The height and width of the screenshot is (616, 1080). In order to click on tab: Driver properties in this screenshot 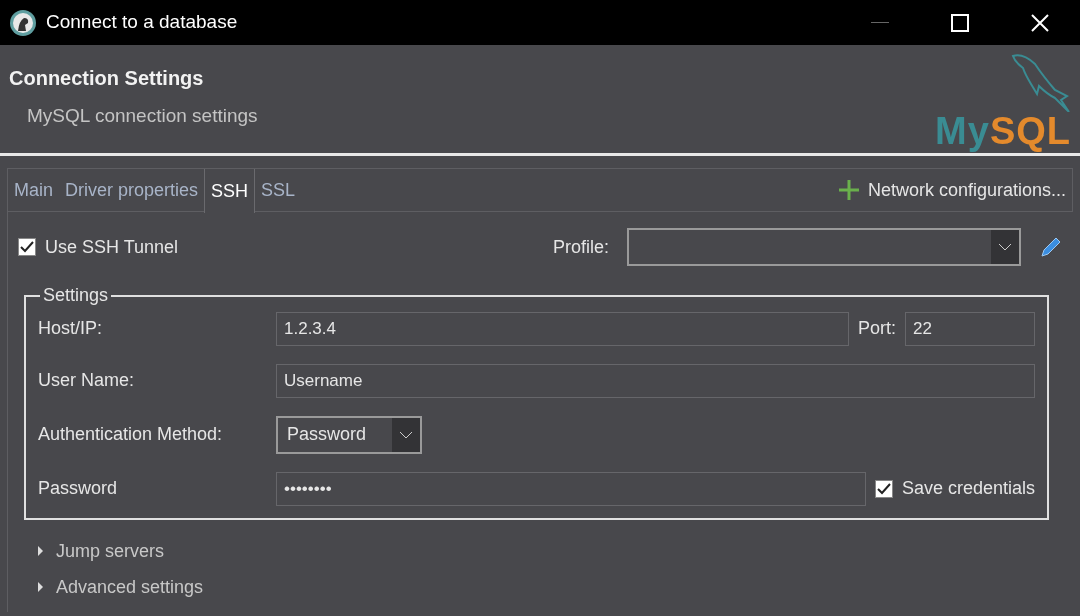, I will do `click(132, 190)`.